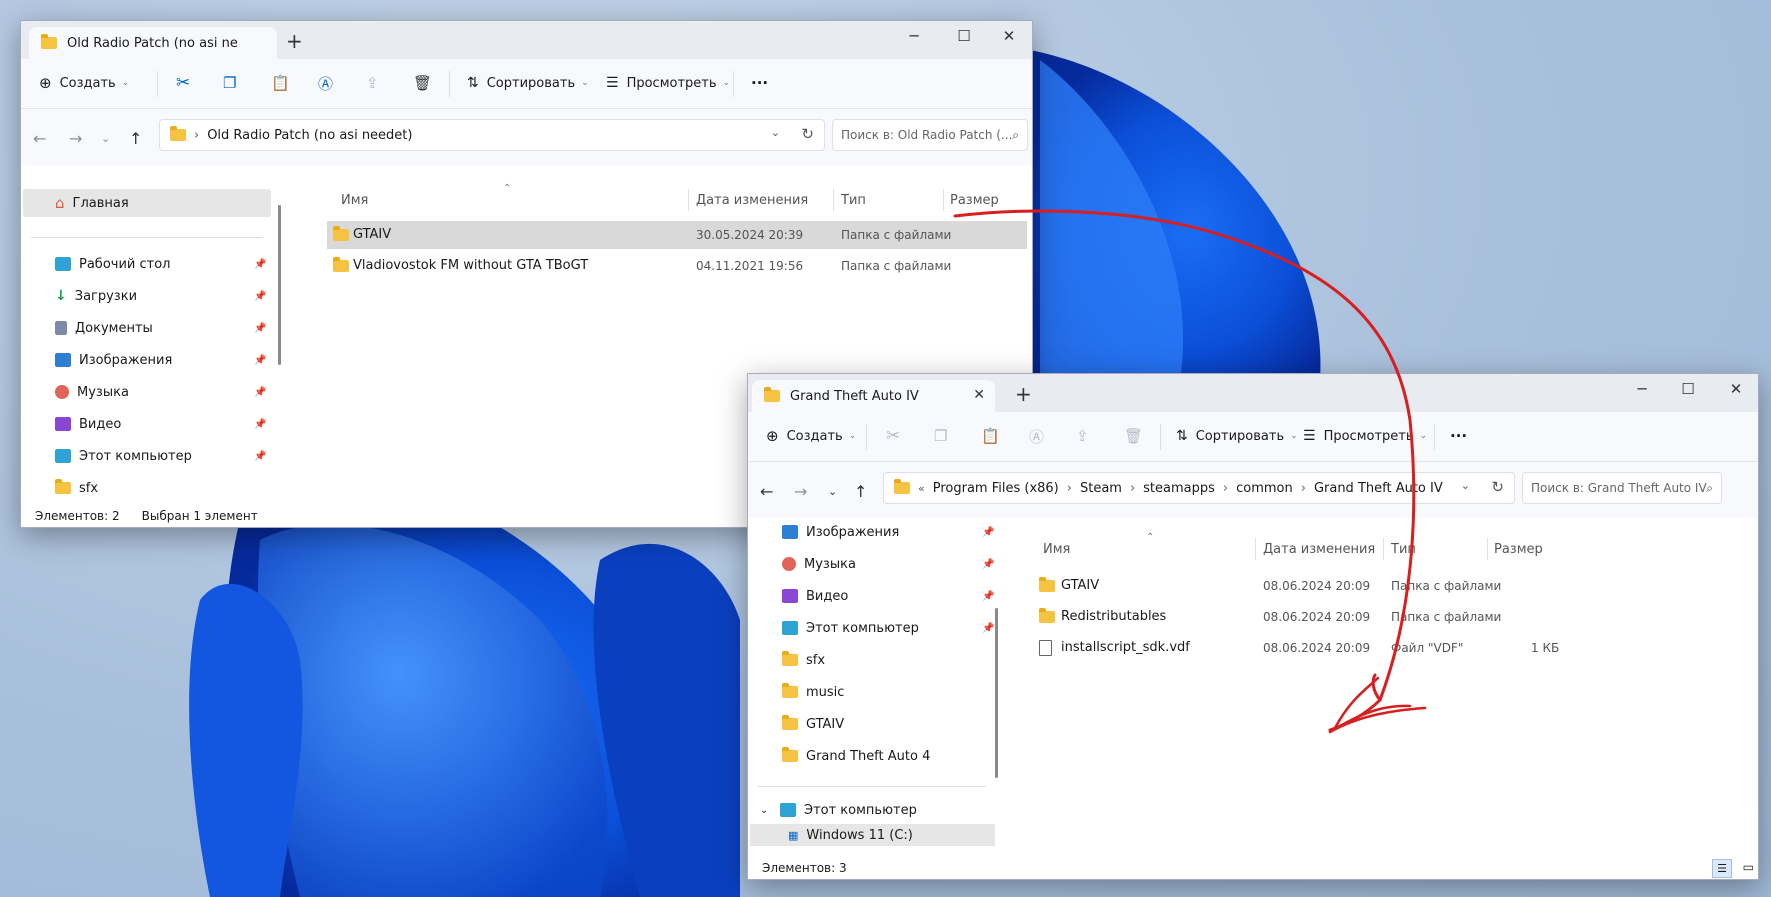  What do you see at coordinates (873, 396) in the screenshot?
I see `tab-grand-theft-auto-iv: Grand Theft Auto IV ✕` at bounding box center [873, 396].